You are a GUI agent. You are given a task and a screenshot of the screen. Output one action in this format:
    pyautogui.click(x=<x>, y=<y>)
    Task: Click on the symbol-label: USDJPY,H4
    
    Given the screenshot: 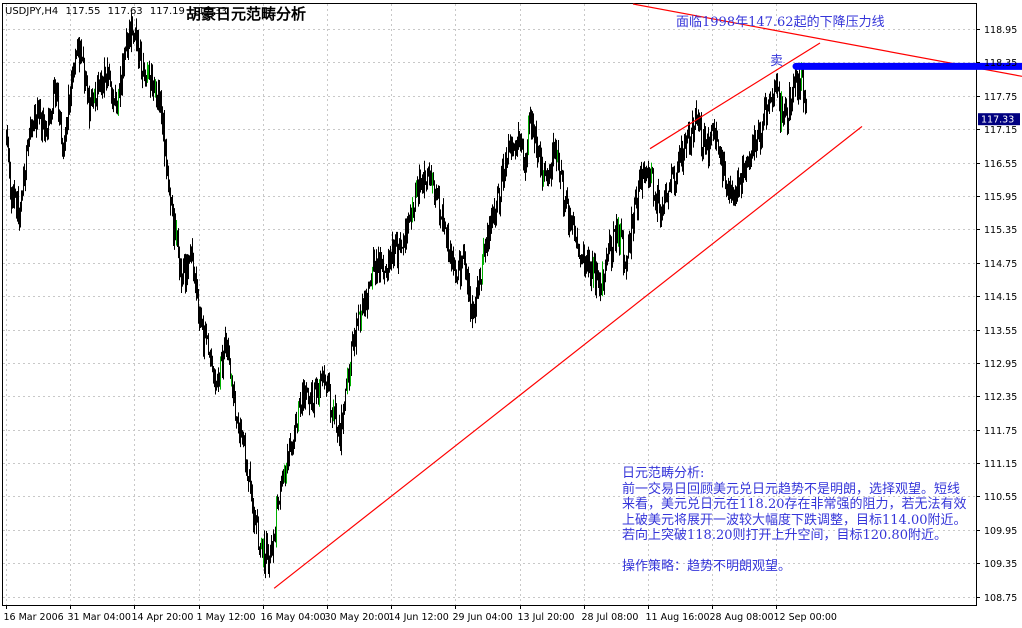 What is the action you would take?
    pyautogui.click(x=32, y=11)
    